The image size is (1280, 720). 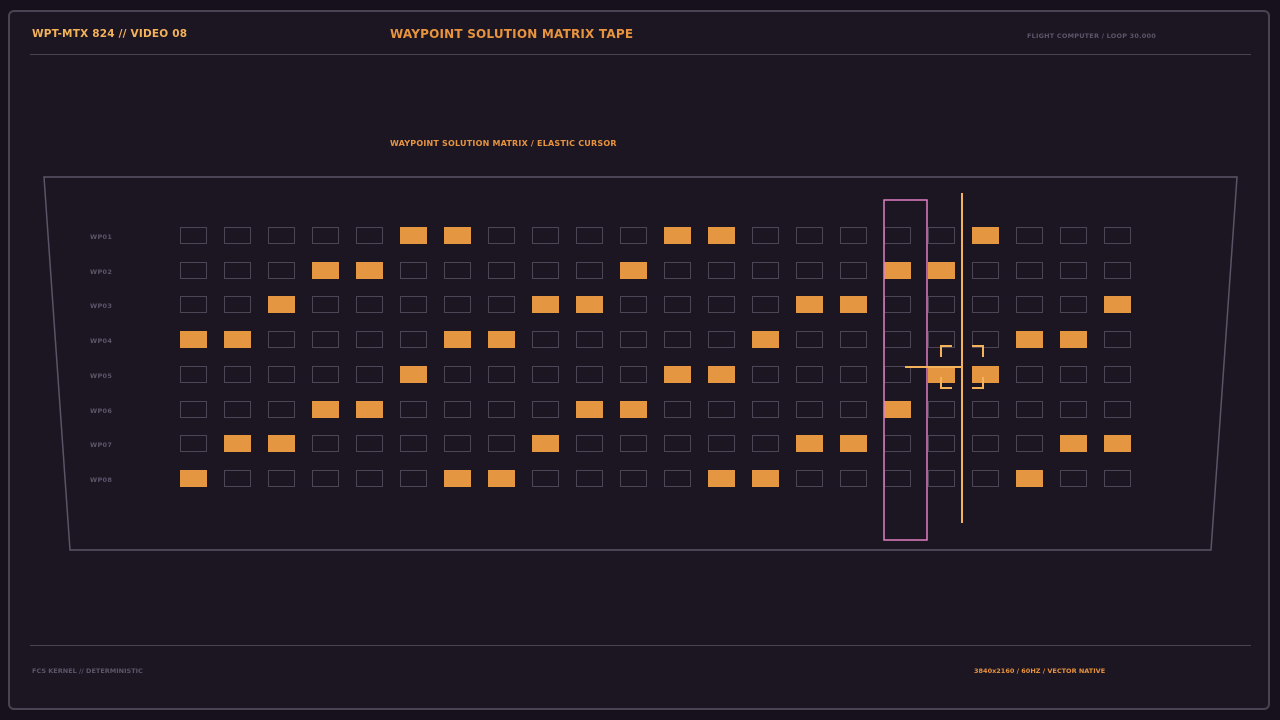 What do you see at coordinates (87, 671) in the screenshot?
I see `kernel-status: FCS KERNEL // DETERMINISTIC` at bounding box center [87, 671].